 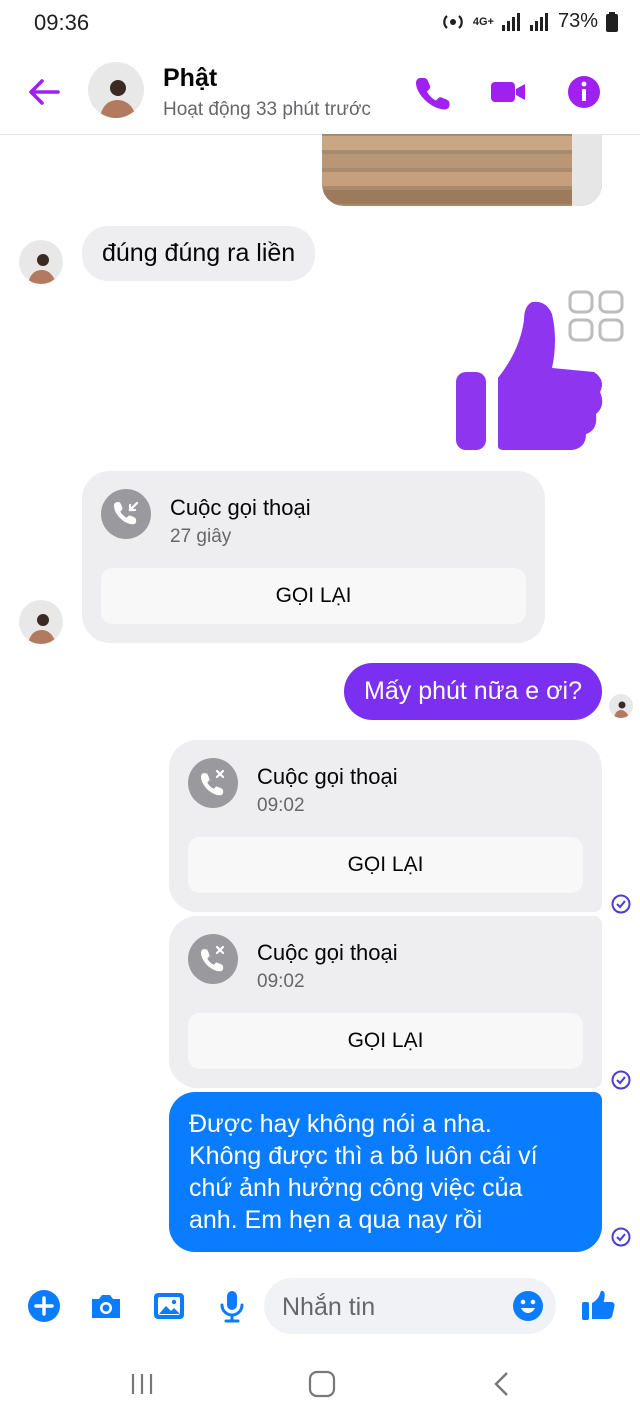 I want to click on message-line: anh. Em hẹn a qua nay rồi, so click(x=336, y=1220).